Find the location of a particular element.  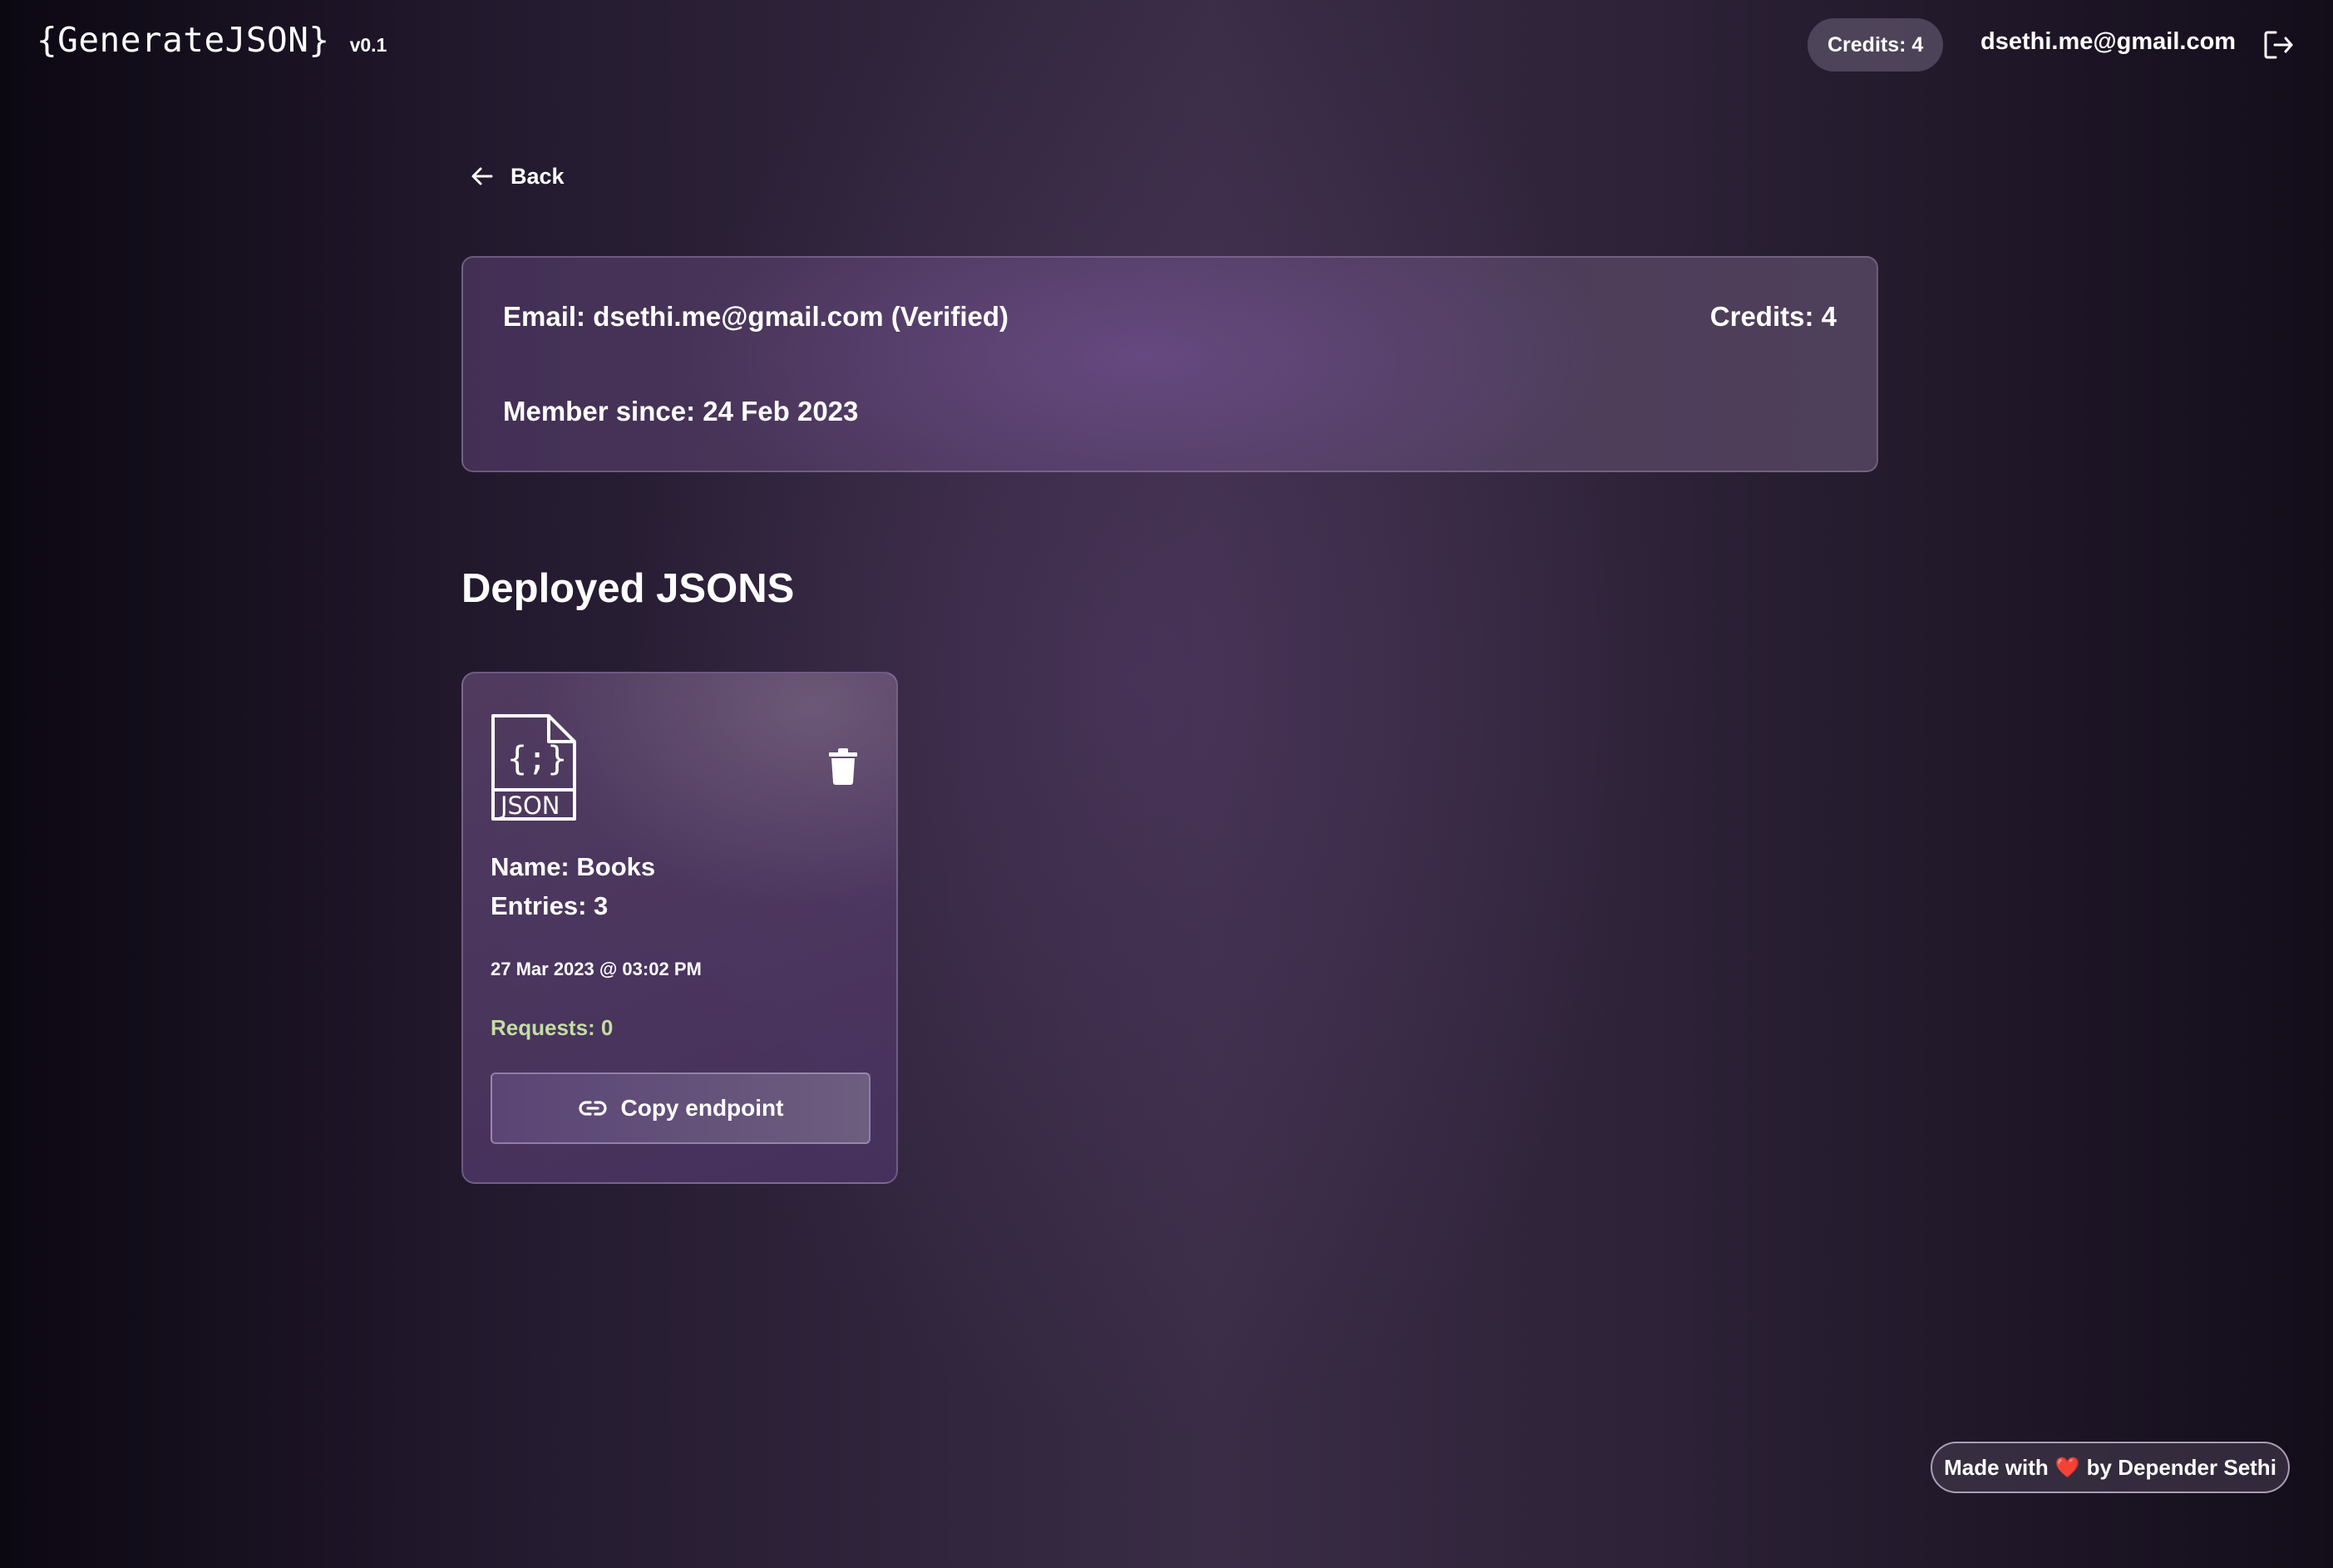

made-with-suffix: by Depender Sethi is located at coordinates (2181, 1467).